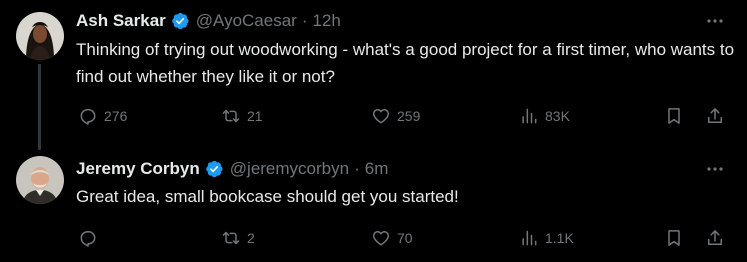  Describe the element at coordinates (395, 116) in the screenshot. I see `like-button: 259` at that location.